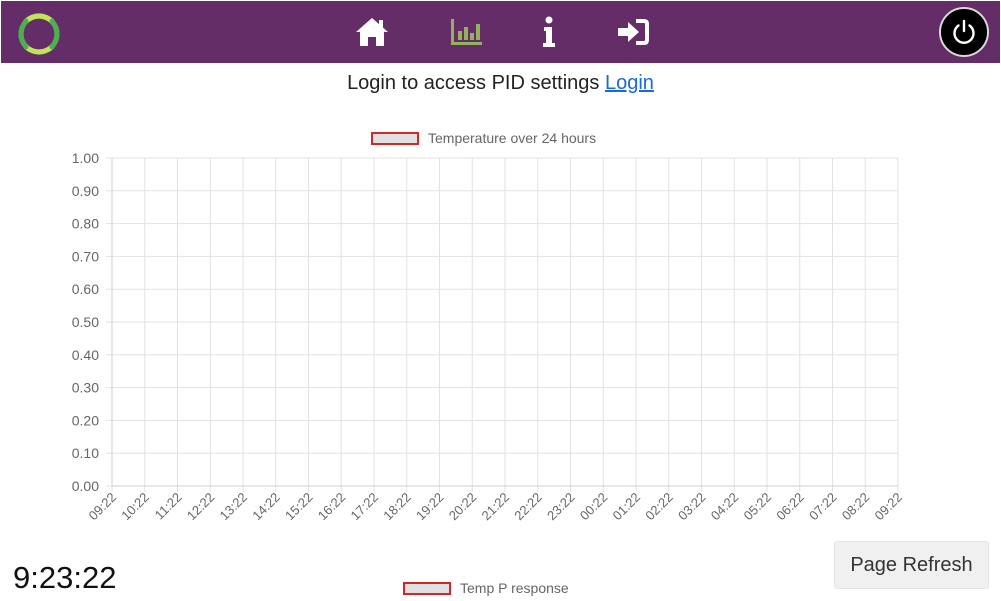 This screenshot has width=1001, height=601. What do you see at coordinates (299, 507) in the screenshot?
I see `x-tick-label: 15:22` at bounding box center [299, 507].